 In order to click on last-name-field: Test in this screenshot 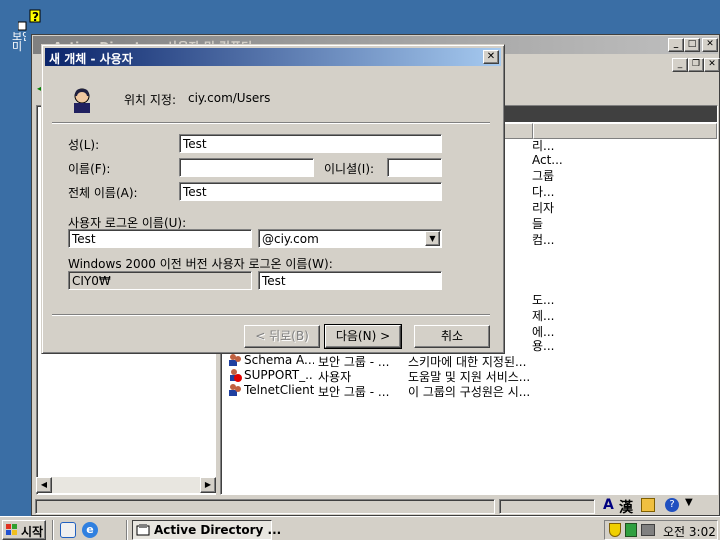, I will do `click(310, 143)`.